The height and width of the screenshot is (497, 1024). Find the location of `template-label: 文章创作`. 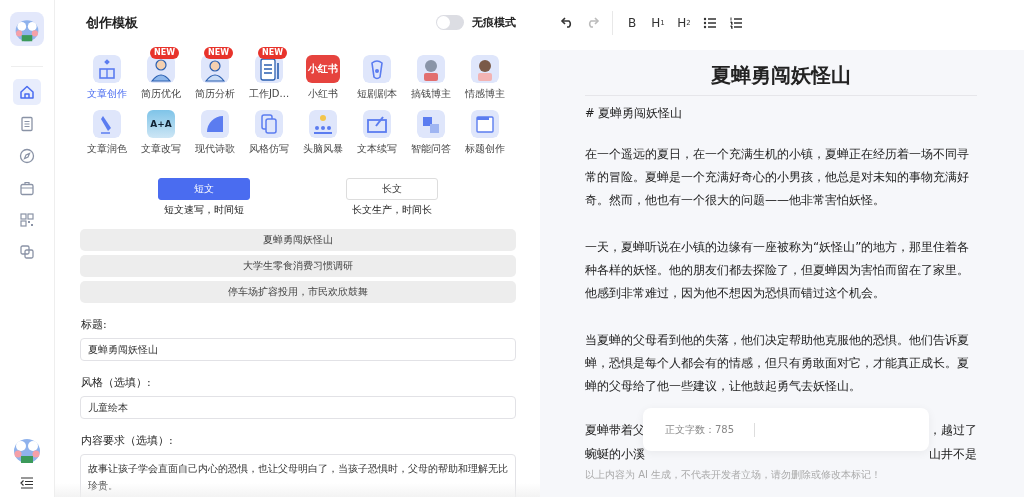

template-label: 文章创作 is located at coordinates (107, 94).